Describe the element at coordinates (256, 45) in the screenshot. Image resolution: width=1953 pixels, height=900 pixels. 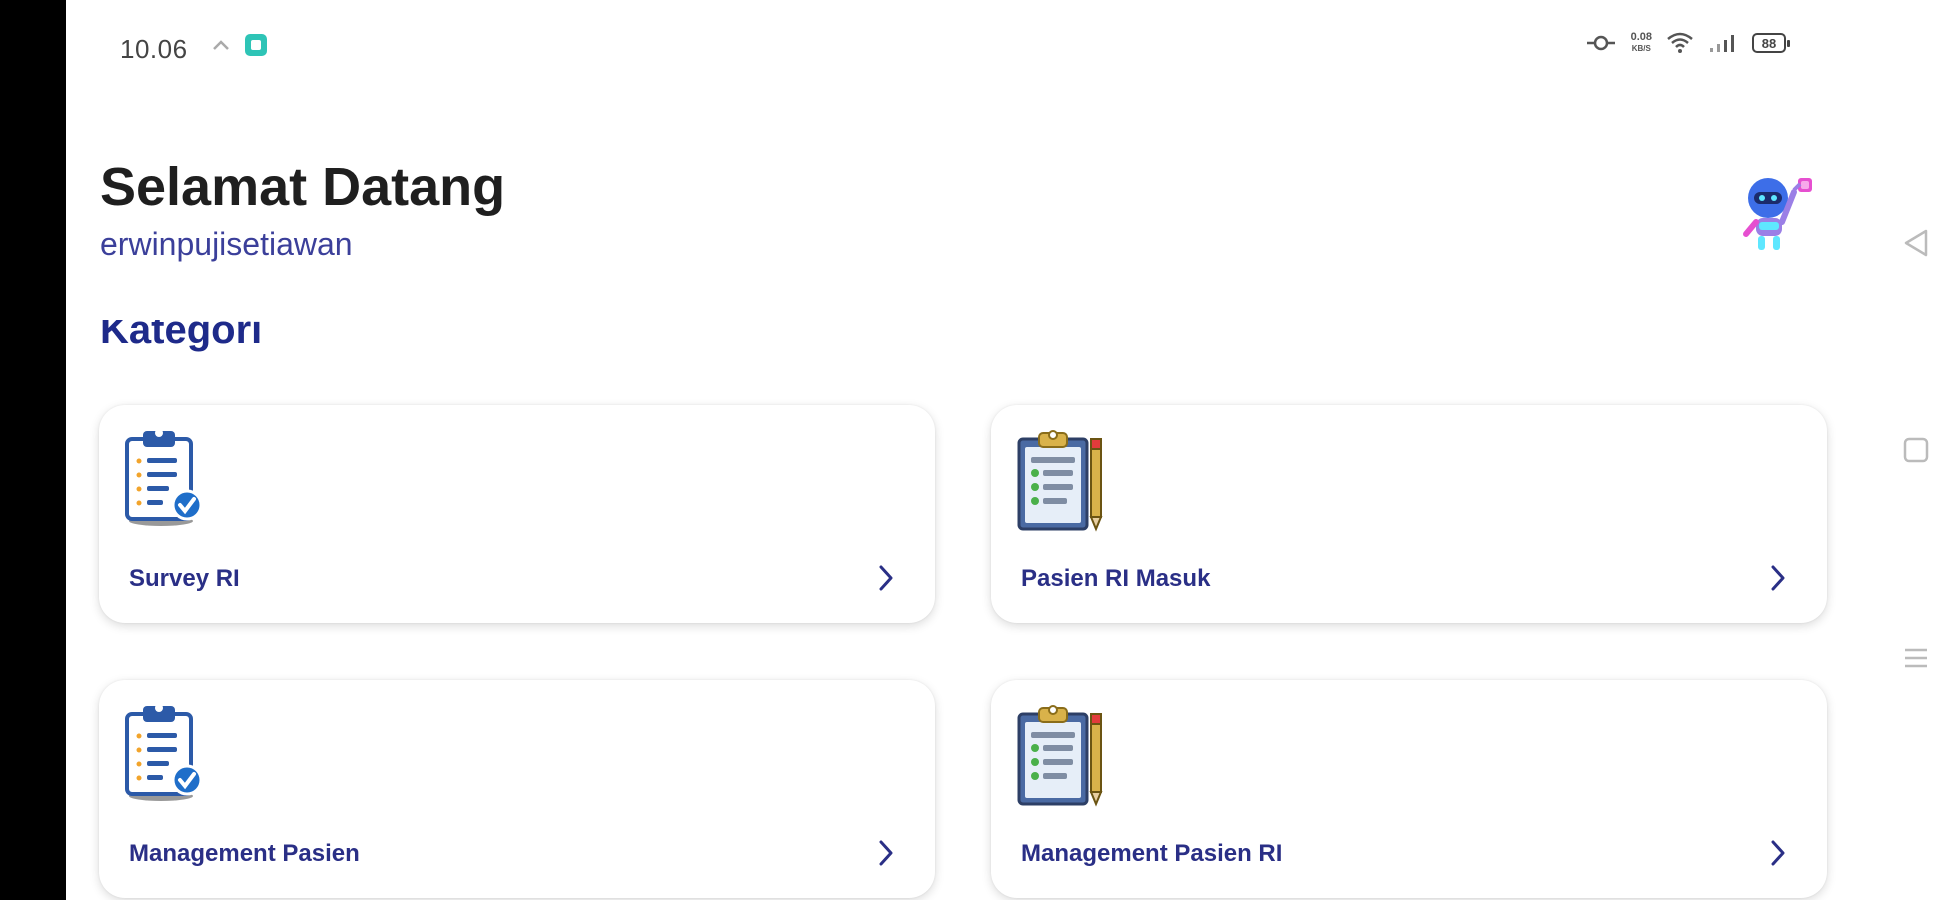
I see `app-notification-icon` at that location.